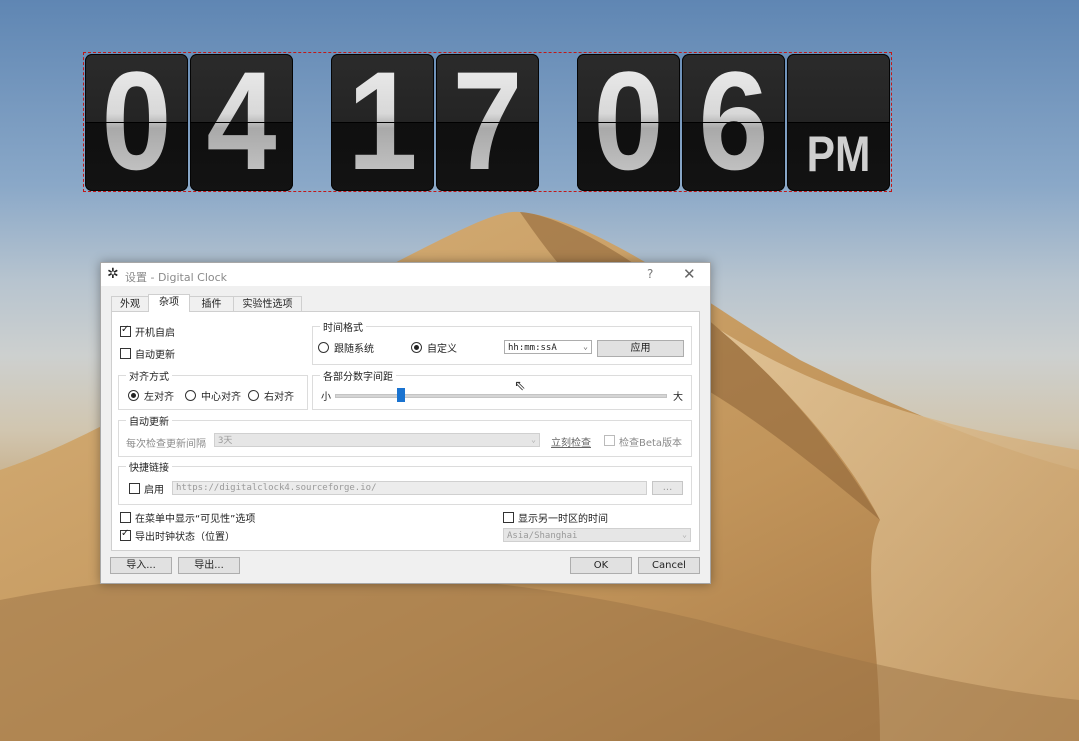 This screenshot has width=1079, height=741. What do you see at coordinates (195, 519) in the screenshot?
I see `show-visibility-label: 在菜单中显示“可见性”选项` at bounding box center [195, 519].